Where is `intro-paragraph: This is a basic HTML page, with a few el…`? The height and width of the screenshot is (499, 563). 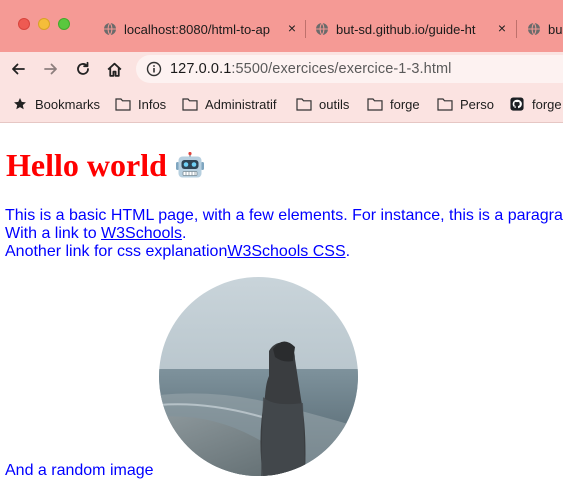 intro-paragraph: This is a basic HTML page, with a few el… is located at coordinates (284, 234).